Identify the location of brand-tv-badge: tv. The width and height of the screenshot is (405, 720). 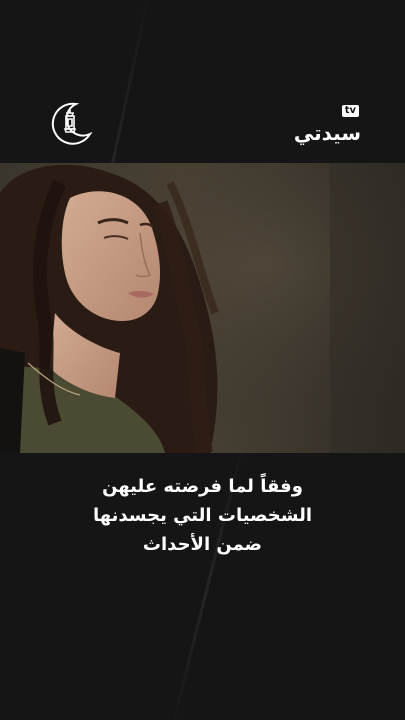
(350, 111).